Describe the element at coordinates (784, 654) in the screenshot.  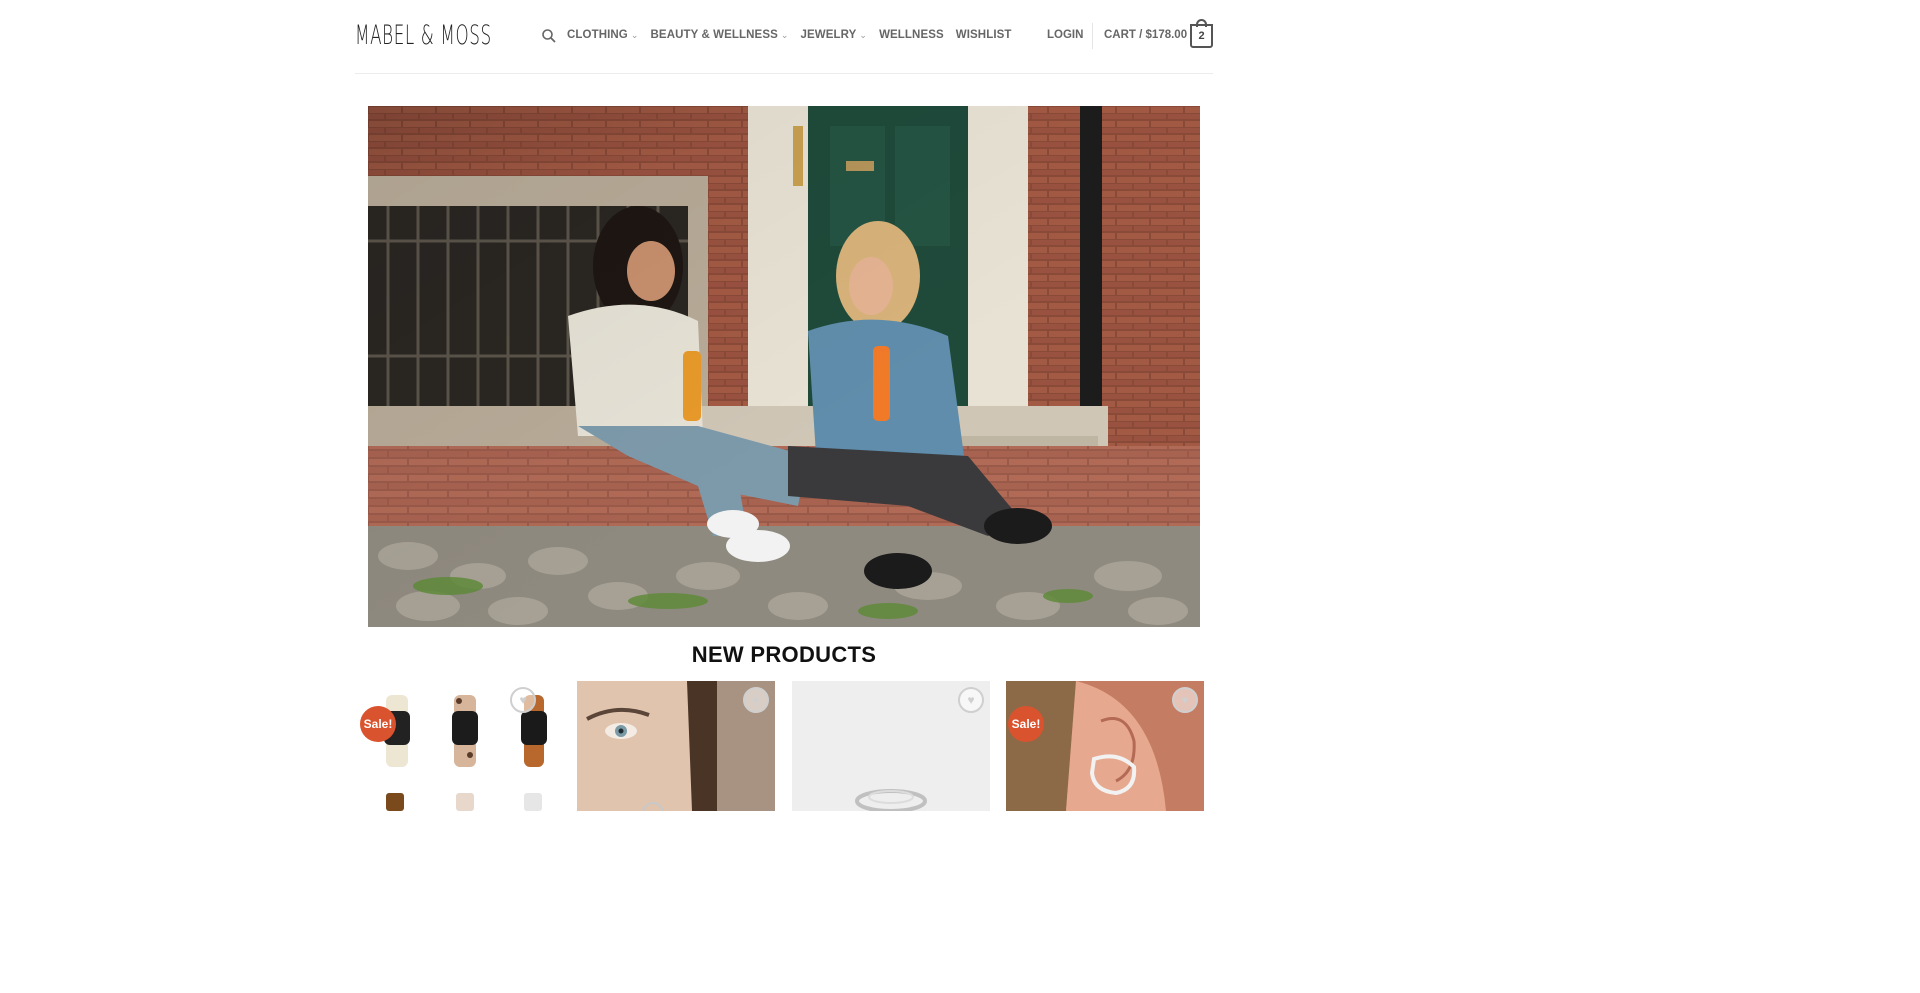
I see `section-title-new-products: NEW PRODUCTS` at that location.